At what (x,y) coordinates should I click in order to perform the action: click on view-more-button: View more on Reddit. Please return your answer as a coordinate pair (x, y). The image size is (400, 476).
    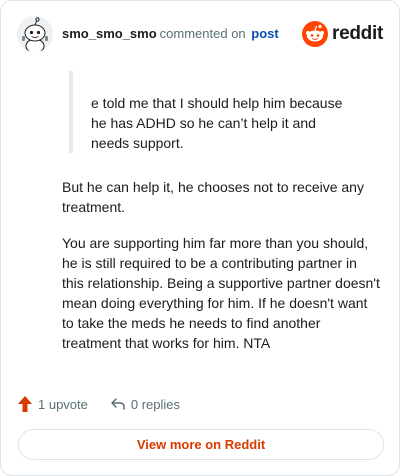
    Looking at the image, I should click on (201, 444).